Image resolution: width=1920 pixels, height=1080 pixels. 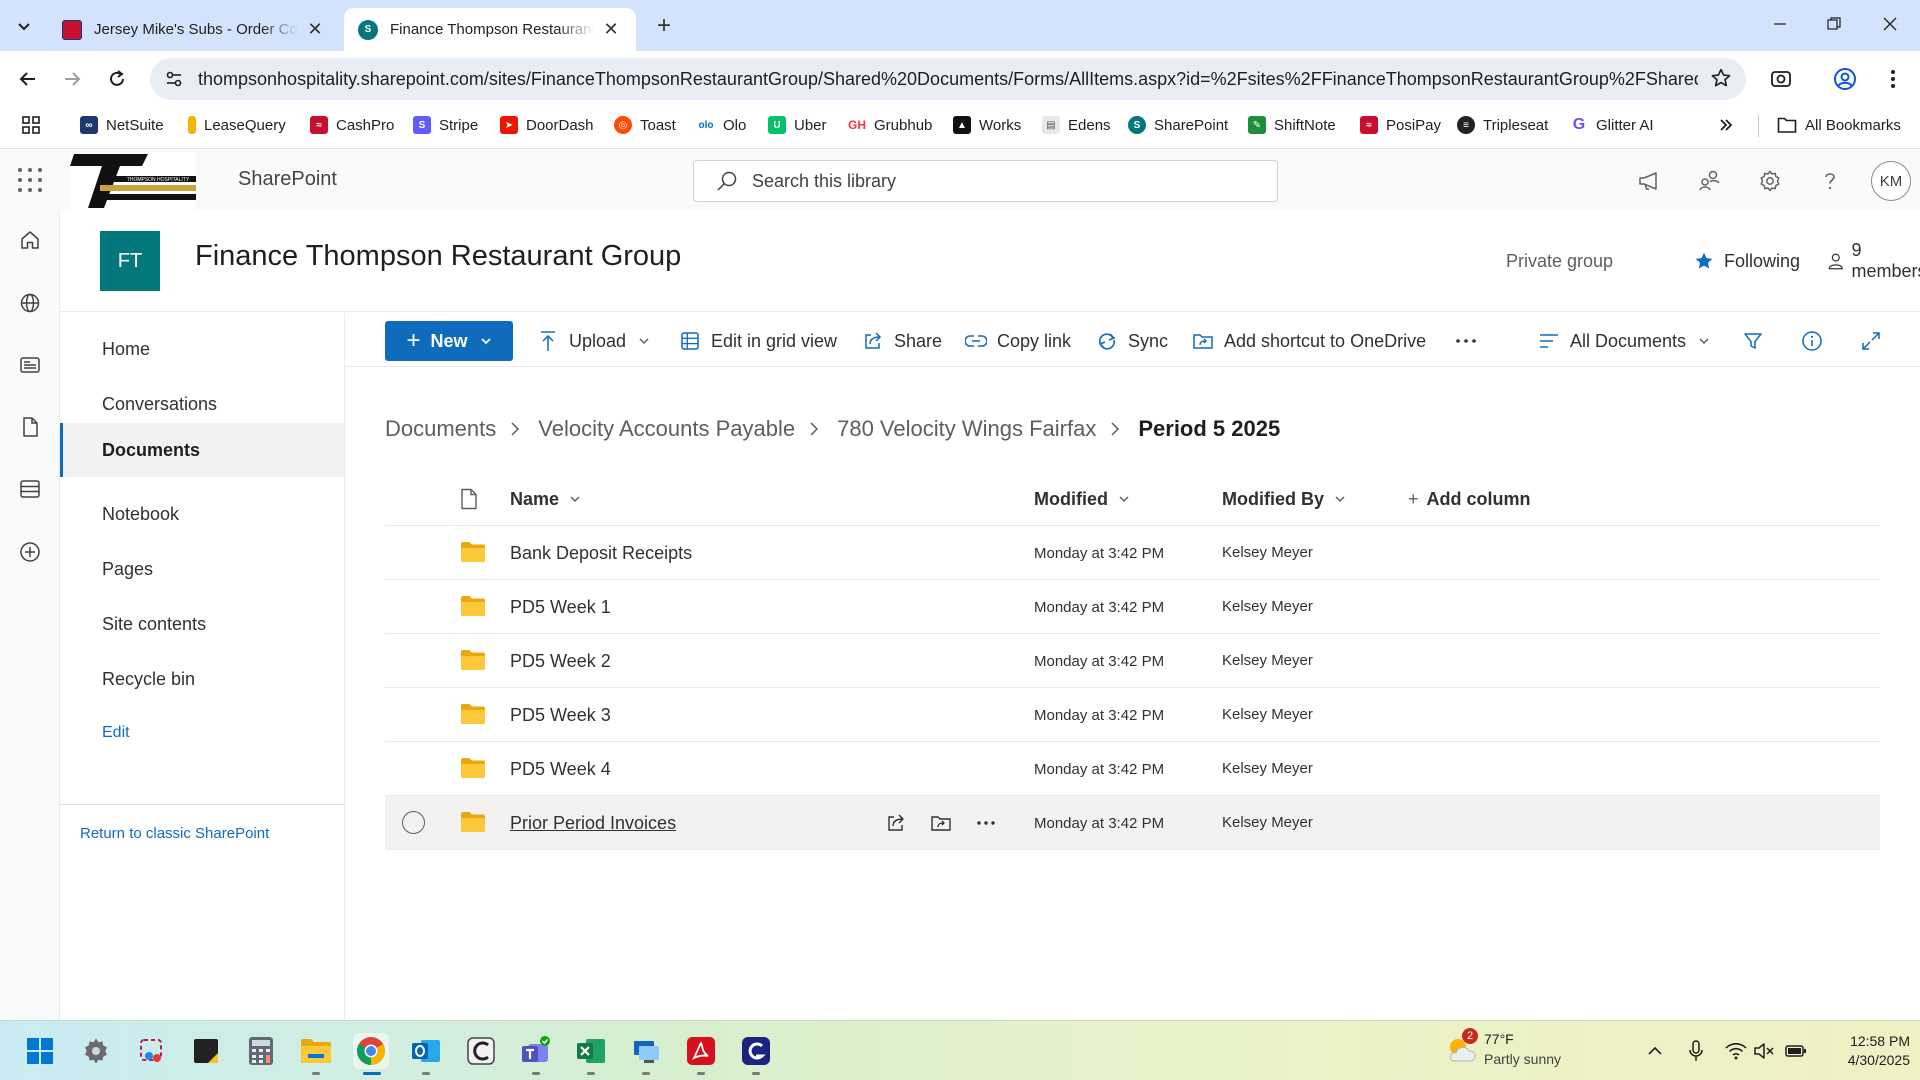 I want to click on rail-files-button, so click(x=30, y=427).